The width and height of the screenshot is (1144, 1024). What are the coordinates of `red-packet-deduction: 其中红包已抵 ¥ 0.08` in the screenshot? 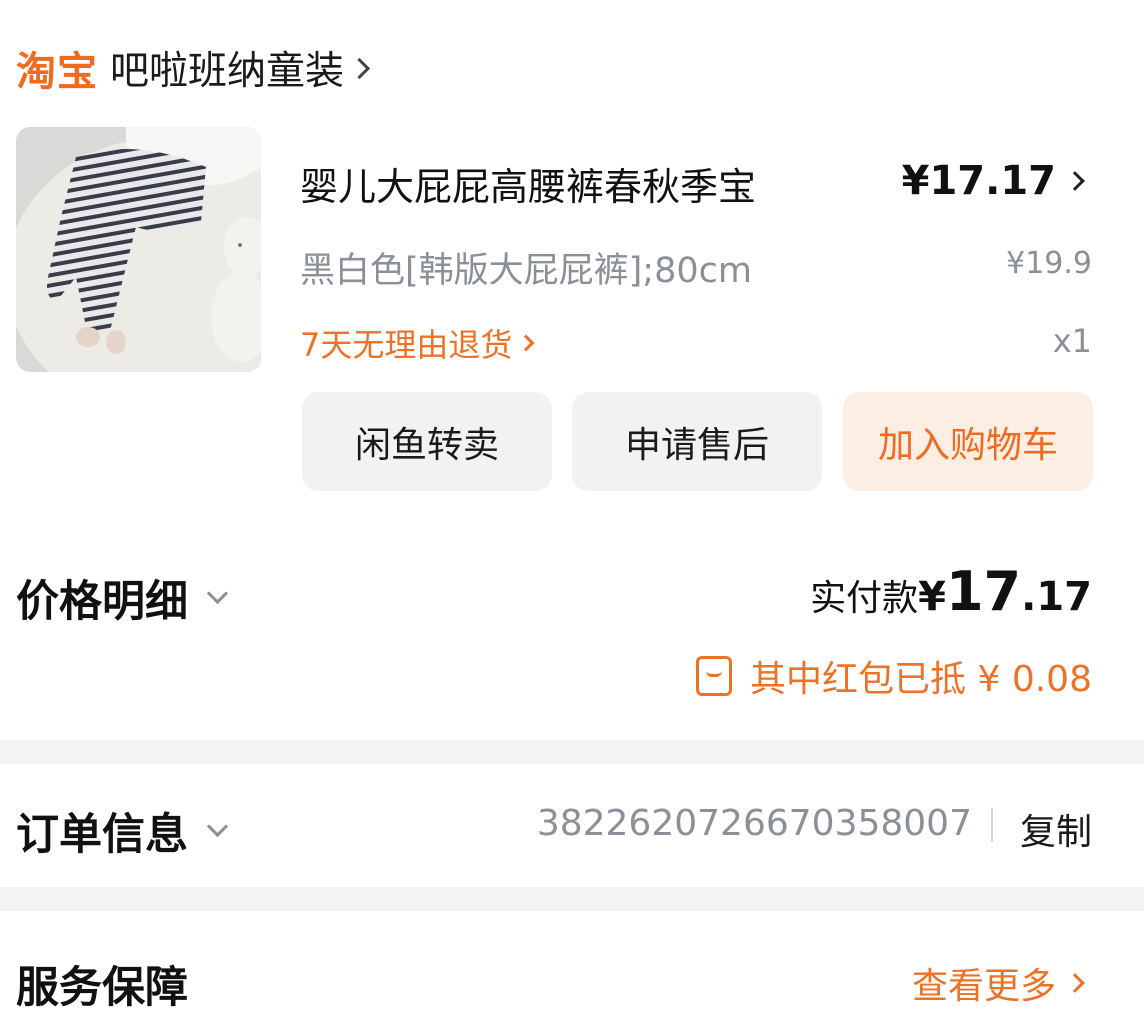 It's located at (894, 676).